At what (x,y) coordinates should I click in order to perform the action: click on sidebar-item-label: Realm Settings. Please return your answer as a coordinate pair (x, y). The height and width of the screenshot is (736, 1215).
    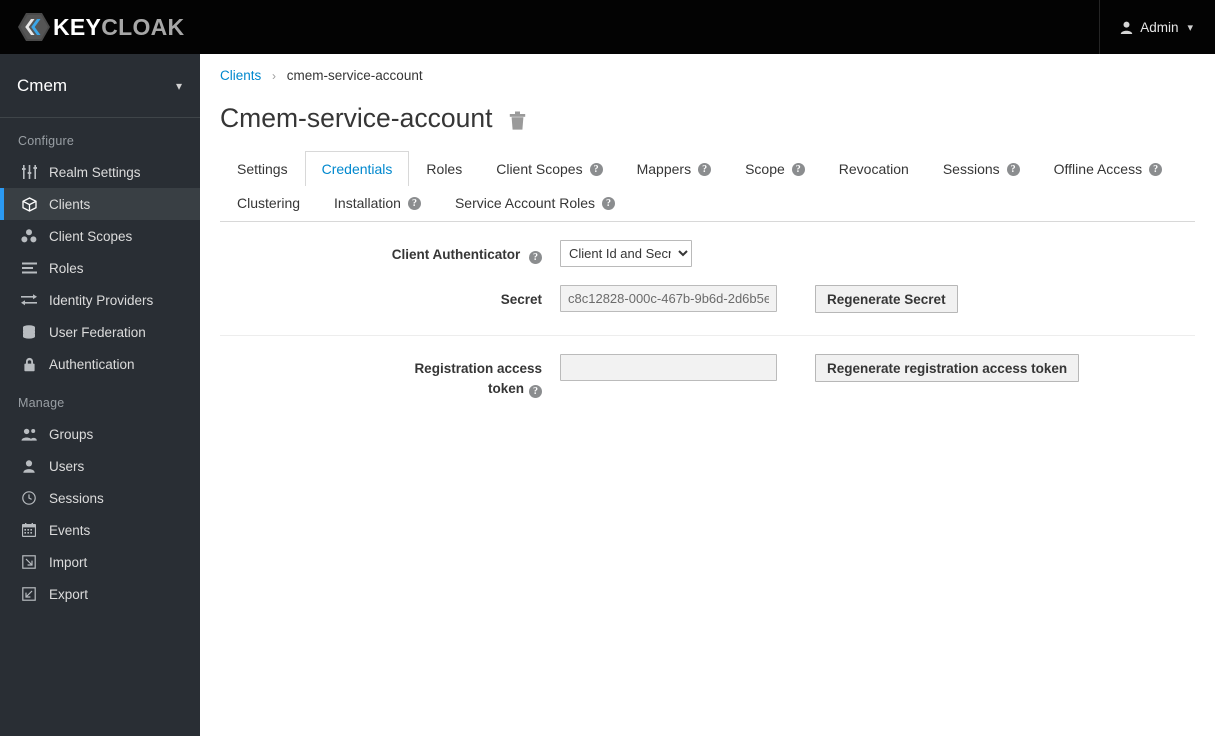
    Looking at the image, I should click on (95, 172).